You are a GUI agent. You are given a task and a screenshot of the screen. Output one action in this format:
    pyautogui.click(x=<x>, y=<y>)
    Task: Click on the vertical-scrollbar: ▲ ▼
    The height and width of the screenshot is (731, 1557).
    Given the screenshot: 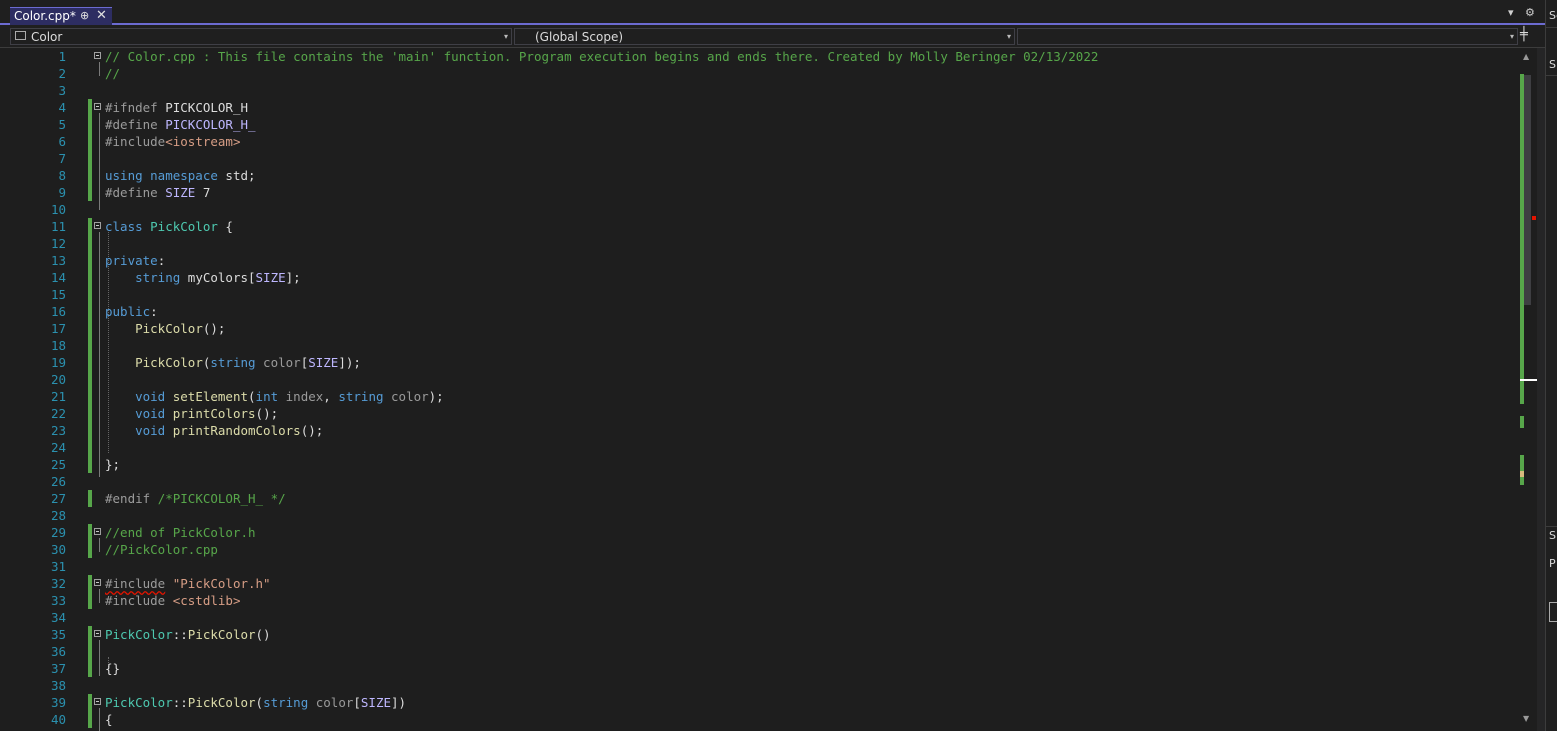 What is the action you would take?
    pyautogui.click(x=1528, y=389)
    